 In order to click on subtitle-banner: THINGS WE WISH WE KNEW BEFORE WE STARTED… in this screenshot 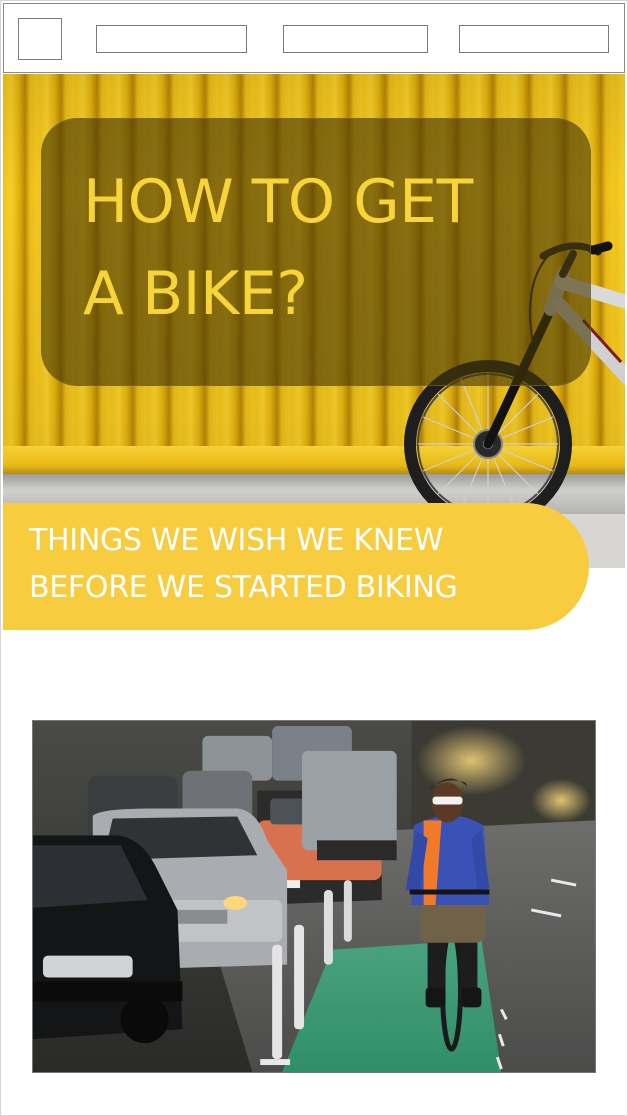, I will do `click(296, 566)`.